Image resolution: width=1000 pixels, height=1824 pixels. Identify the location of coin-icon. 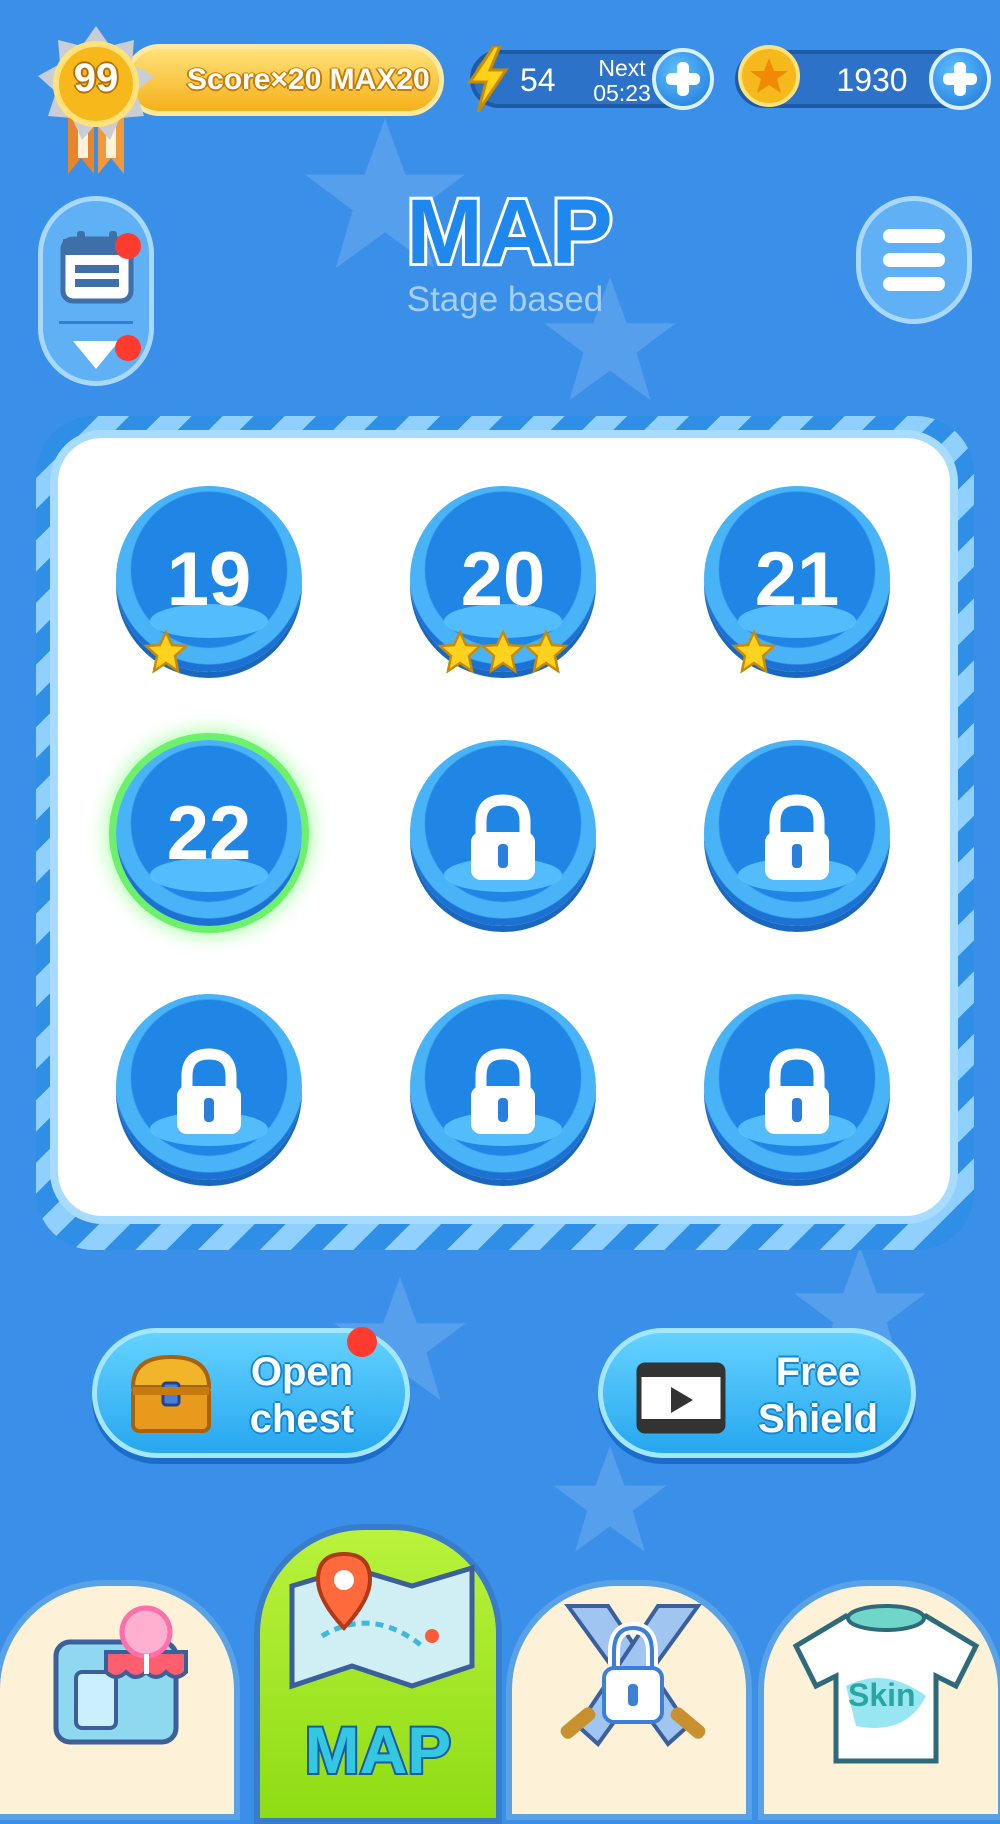
(769, 76).